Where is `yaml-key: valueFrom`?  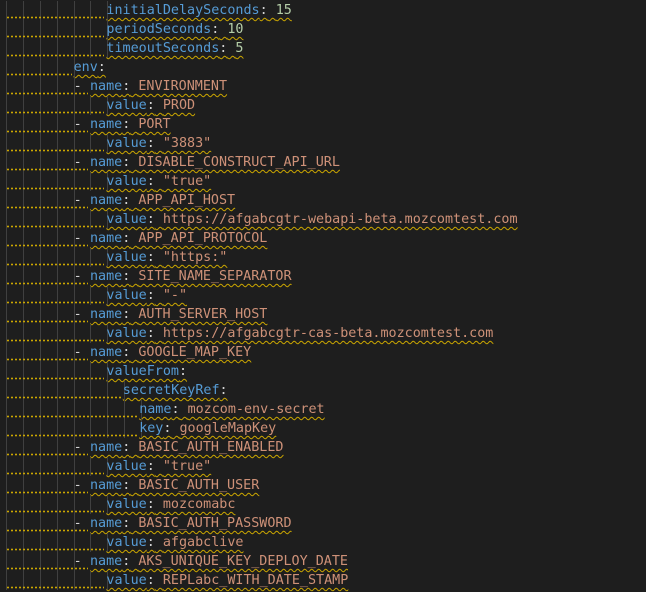 yaml-key: valueFrom is located at coordinates (142, 371).